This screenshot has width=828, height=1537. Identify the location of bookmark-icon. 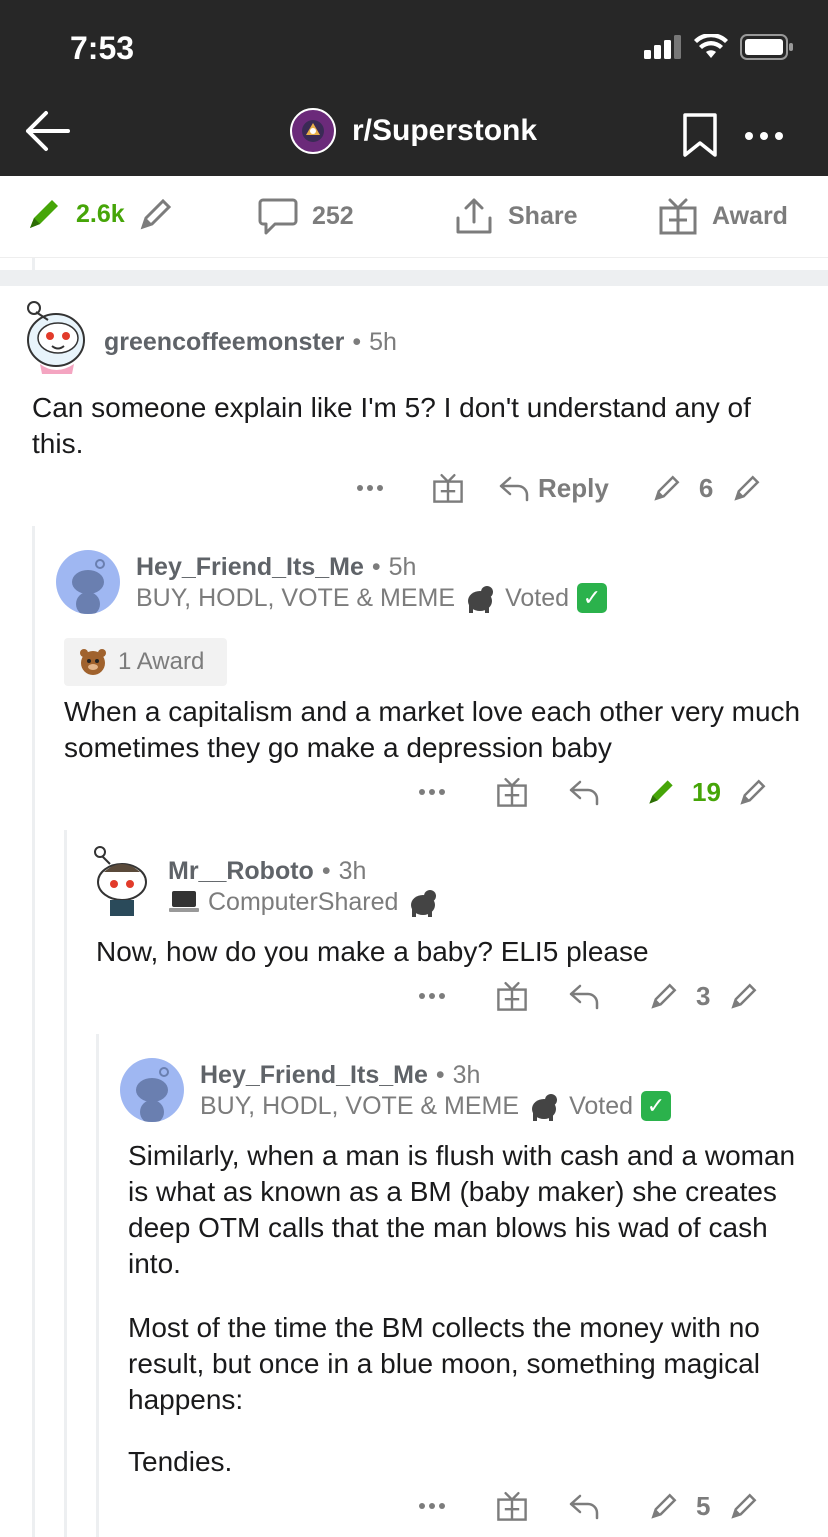
(700, 135).